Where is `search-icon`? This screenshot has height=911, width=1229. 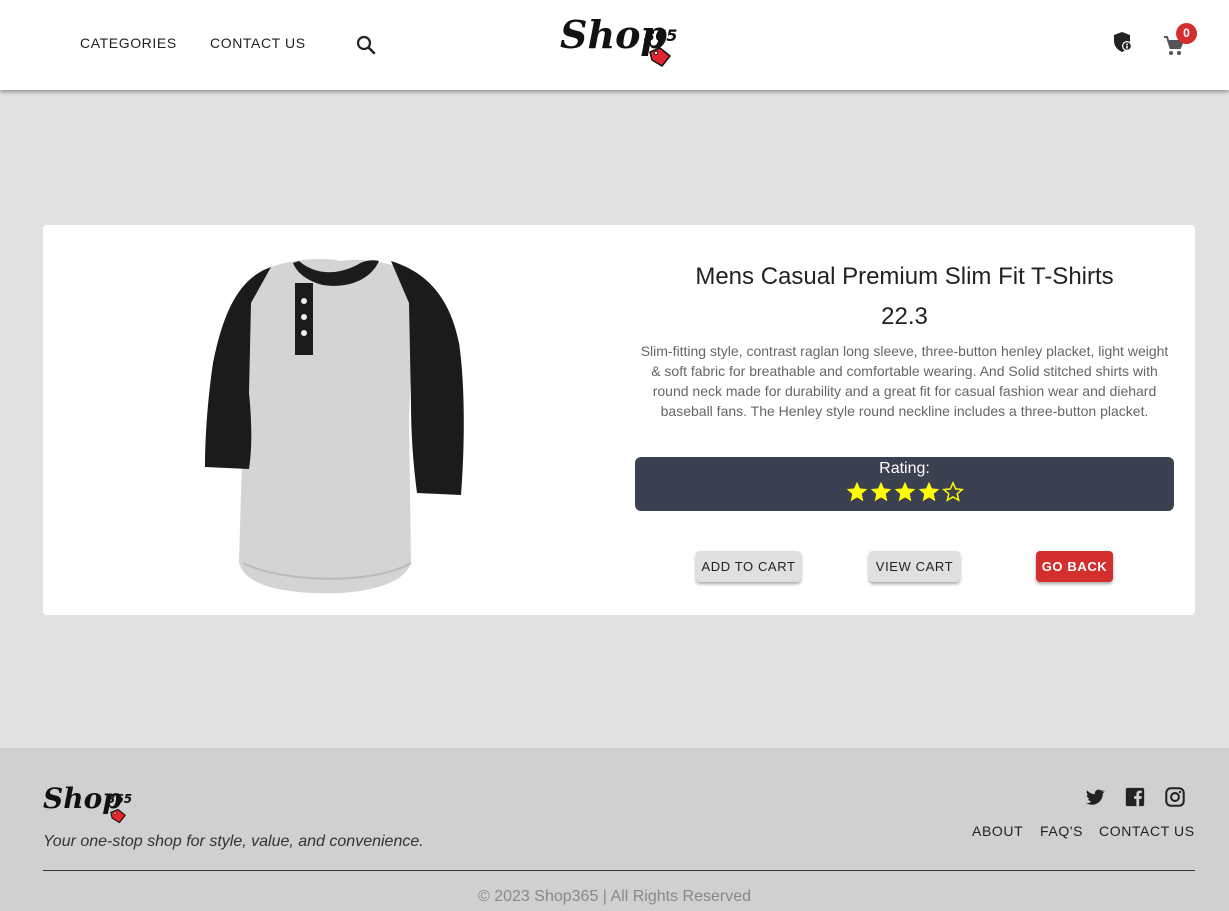 search-icon is located at coordinates (366, 45).